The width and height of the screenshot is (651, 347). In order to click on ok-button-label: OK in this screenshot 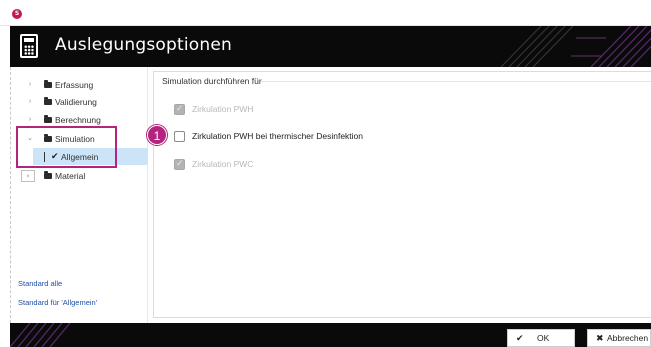, I will do `click(543, 338)`.